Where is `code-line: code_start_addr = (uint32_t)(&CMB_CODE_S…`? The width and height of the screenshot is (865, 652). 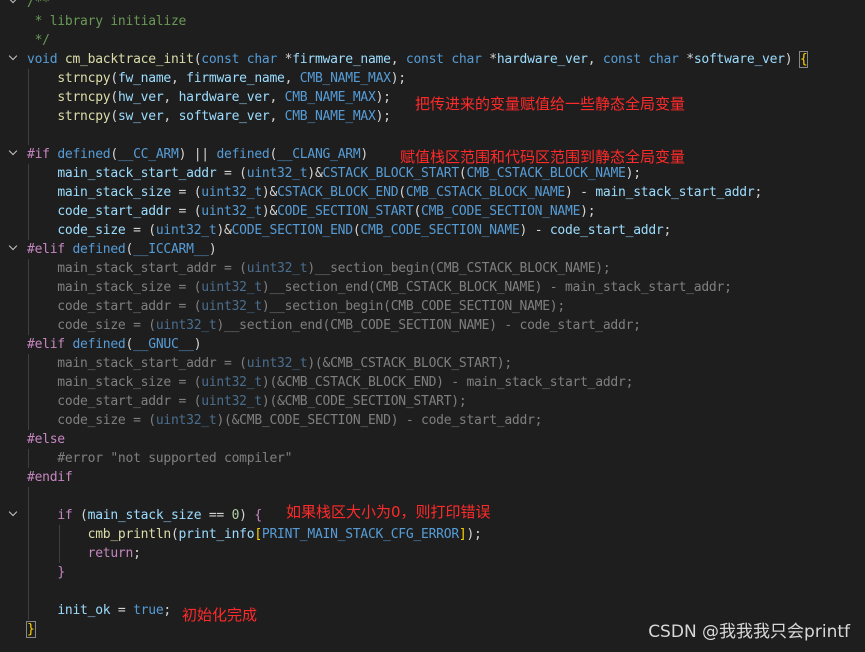 code-line: code_start_addr = (uint32_t)(&CMB_CODE_S… is located at coordinates (432, 401).